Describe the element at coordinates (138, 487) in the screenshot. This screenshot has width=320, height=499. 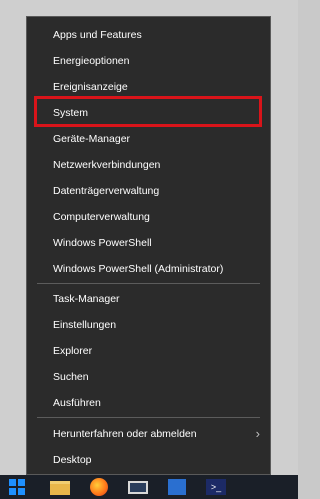
I see `monitor-icon` at that location.